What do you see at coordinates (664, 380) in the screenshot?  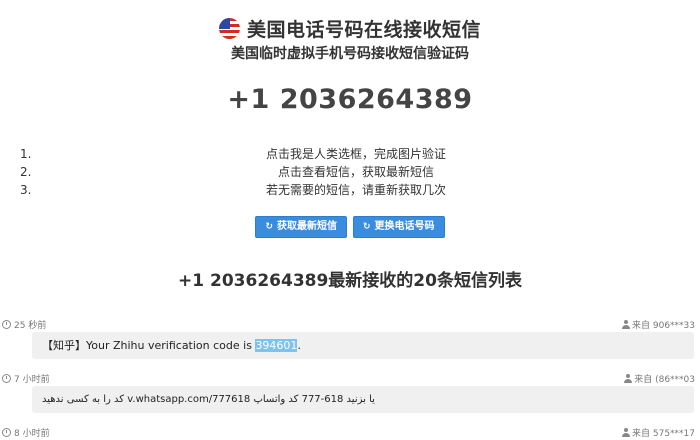 I see `message-sender-text: 来自 (86***03` at bounding box center [664, 380].